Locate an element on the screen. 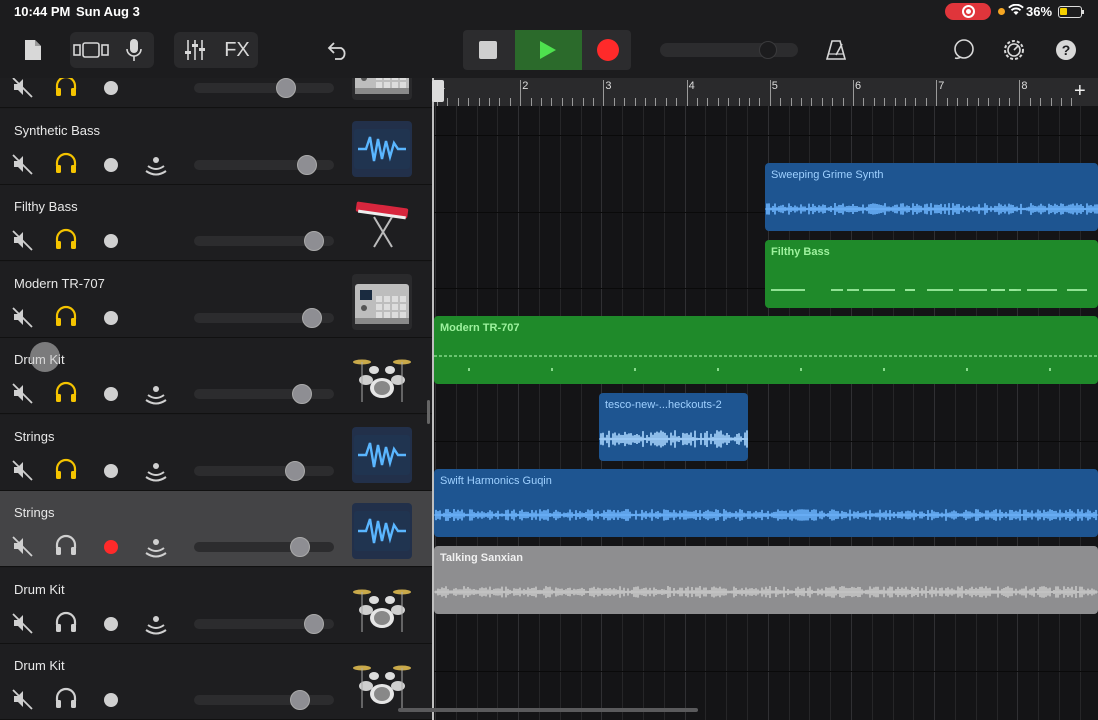  region: Filthy Bass is located at coordinates (931, 274).